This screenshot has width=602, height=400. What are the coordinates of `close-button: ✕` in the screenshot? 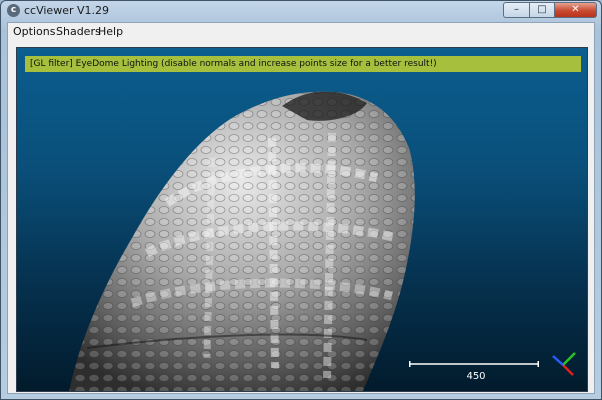 It's located at (575, 10).